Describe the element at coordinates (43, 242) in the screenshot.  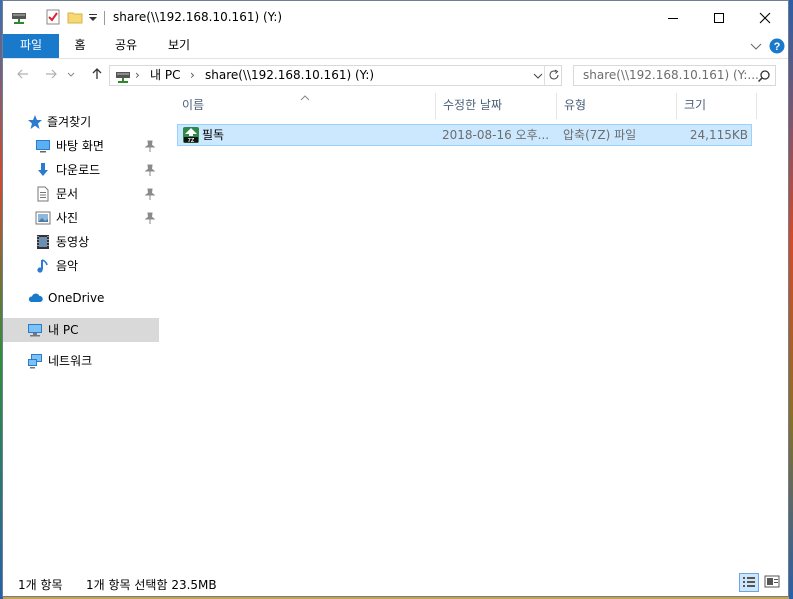
I see `videos-icon` at that location.